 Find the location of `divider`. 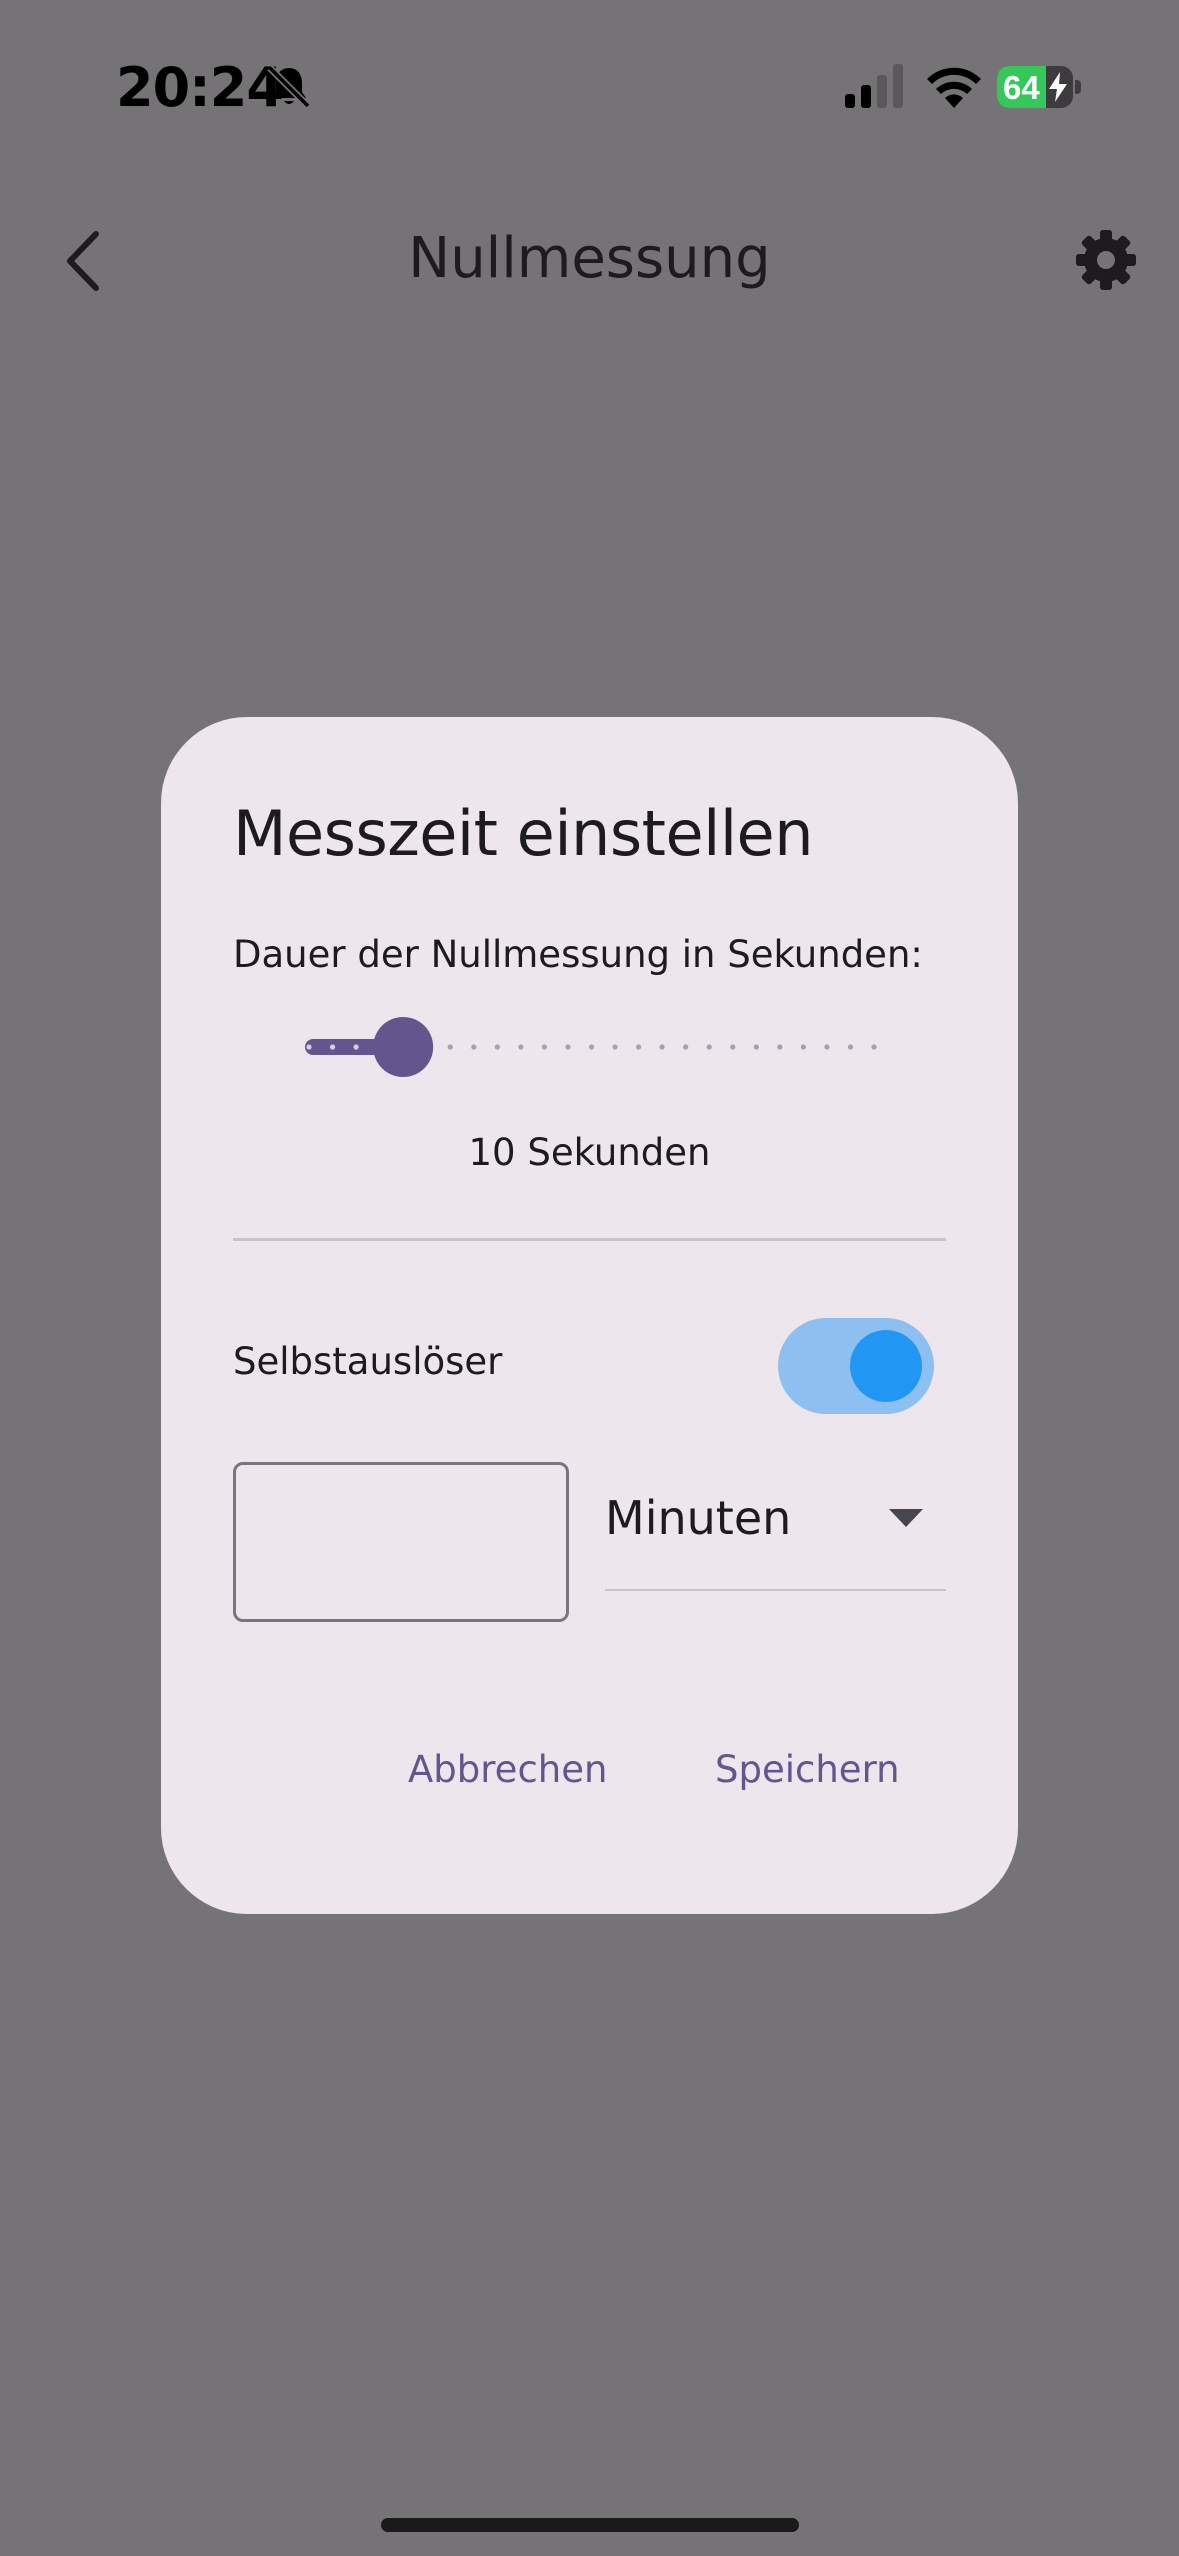

divider is located at coordinates (589, 1239).